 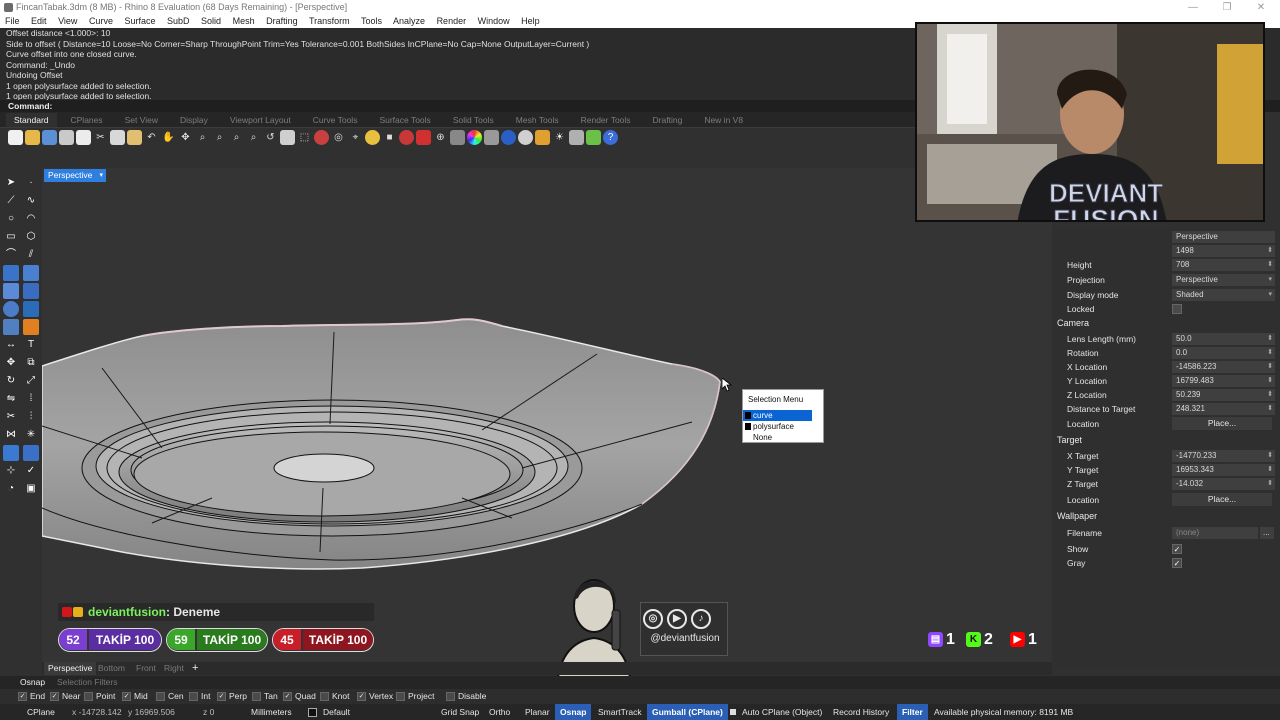 I want to click on material-icon, so click(x=406, y=137).